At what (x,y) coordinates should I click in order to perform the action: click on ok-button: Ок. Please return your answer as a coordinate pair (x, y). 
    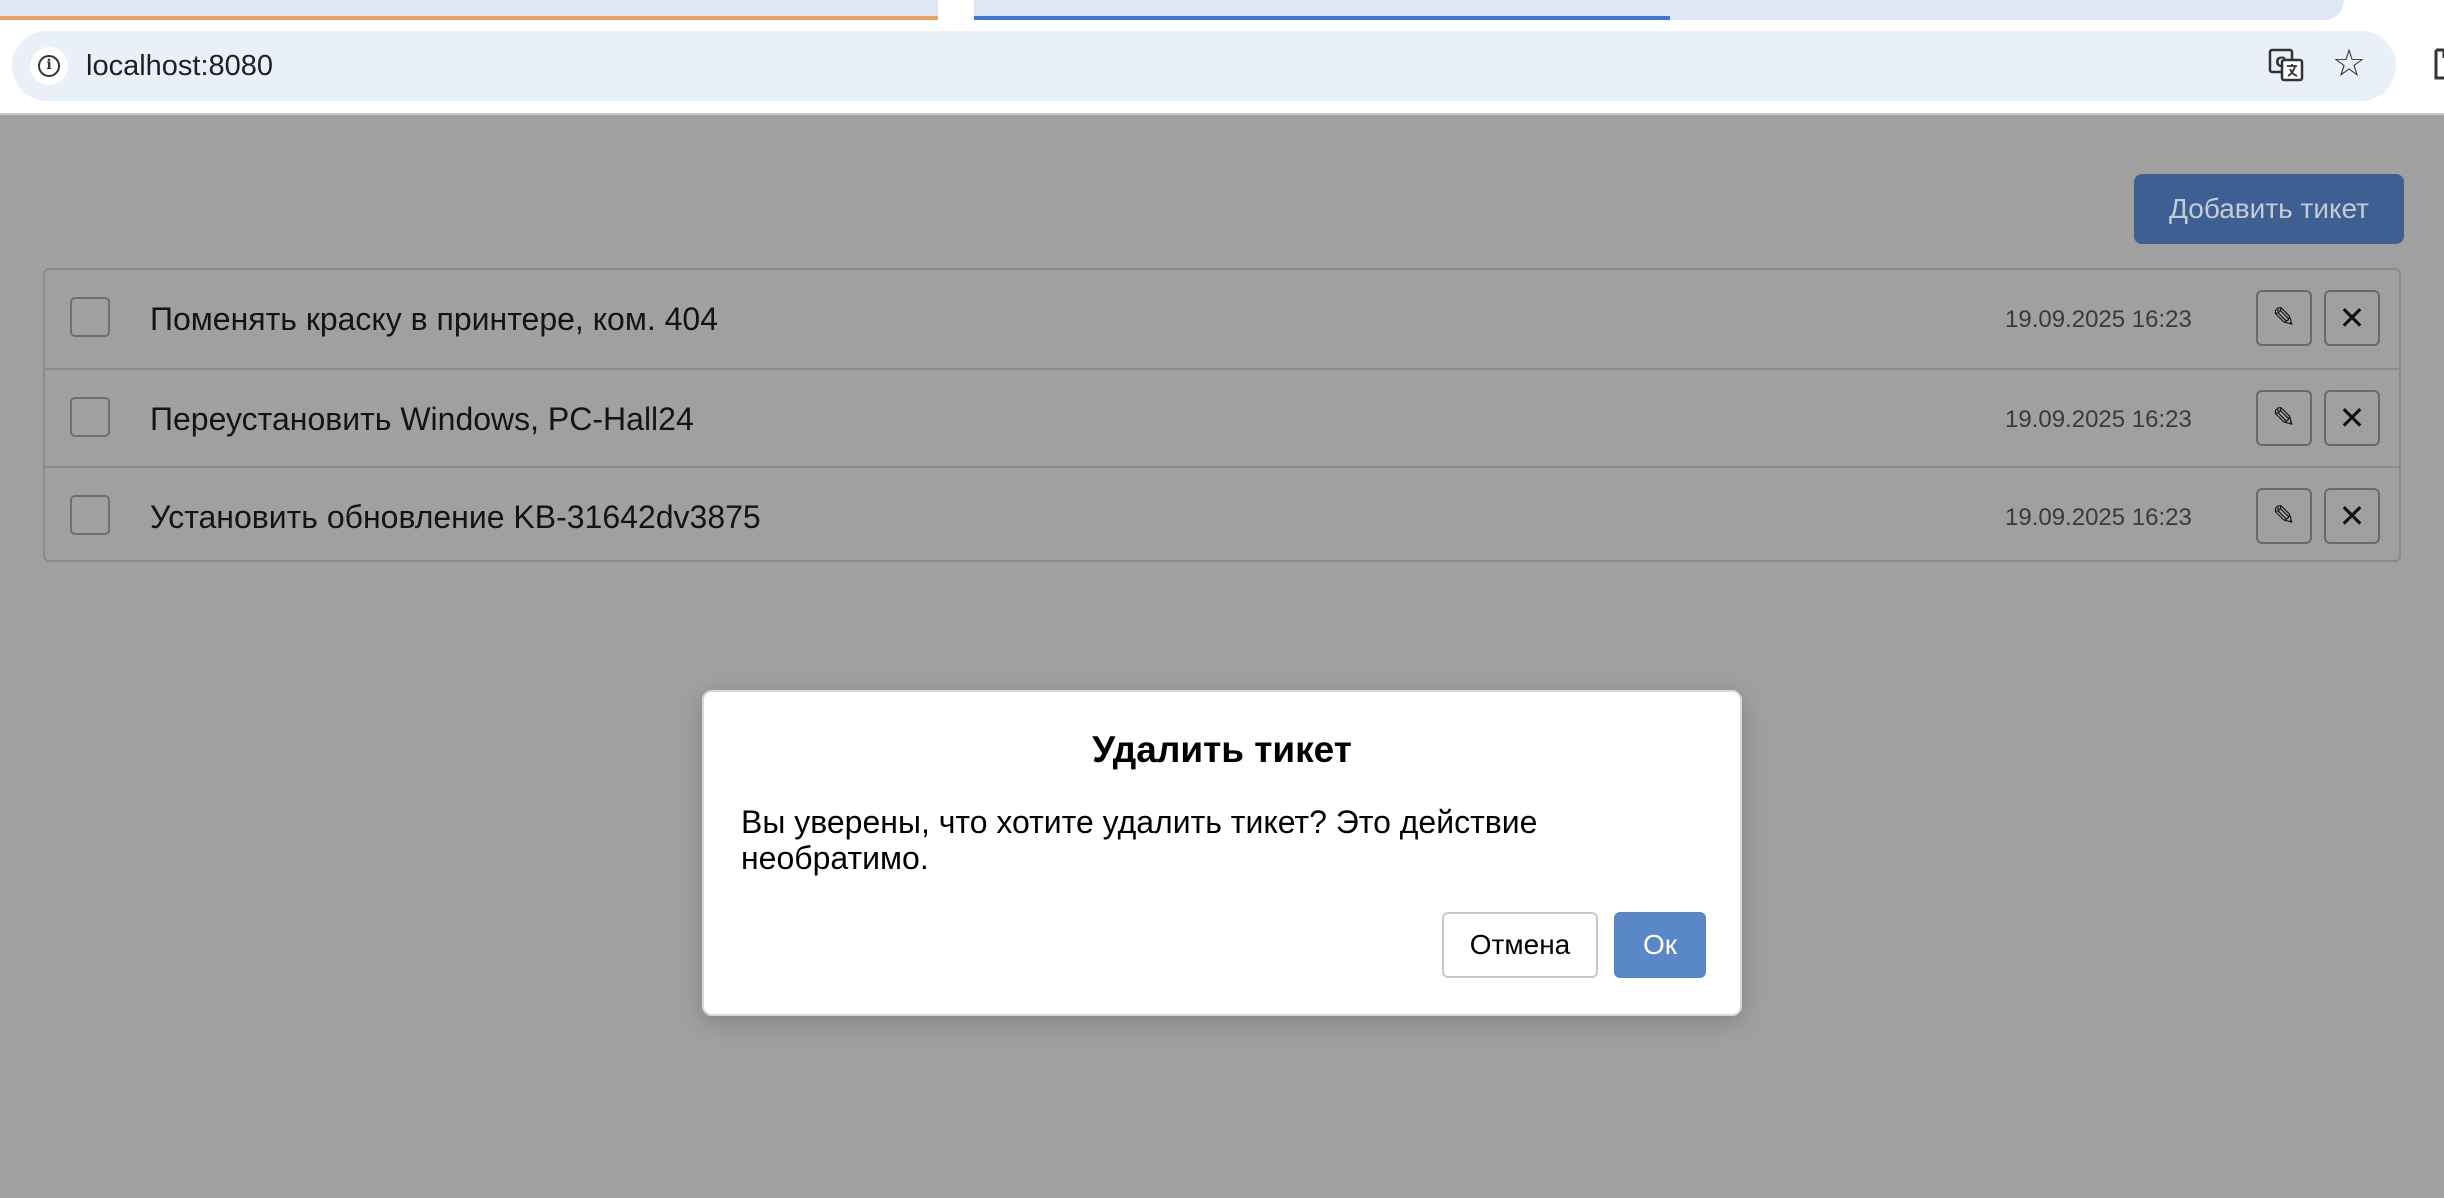
    Looking at the image, I should click on (1660, 945).